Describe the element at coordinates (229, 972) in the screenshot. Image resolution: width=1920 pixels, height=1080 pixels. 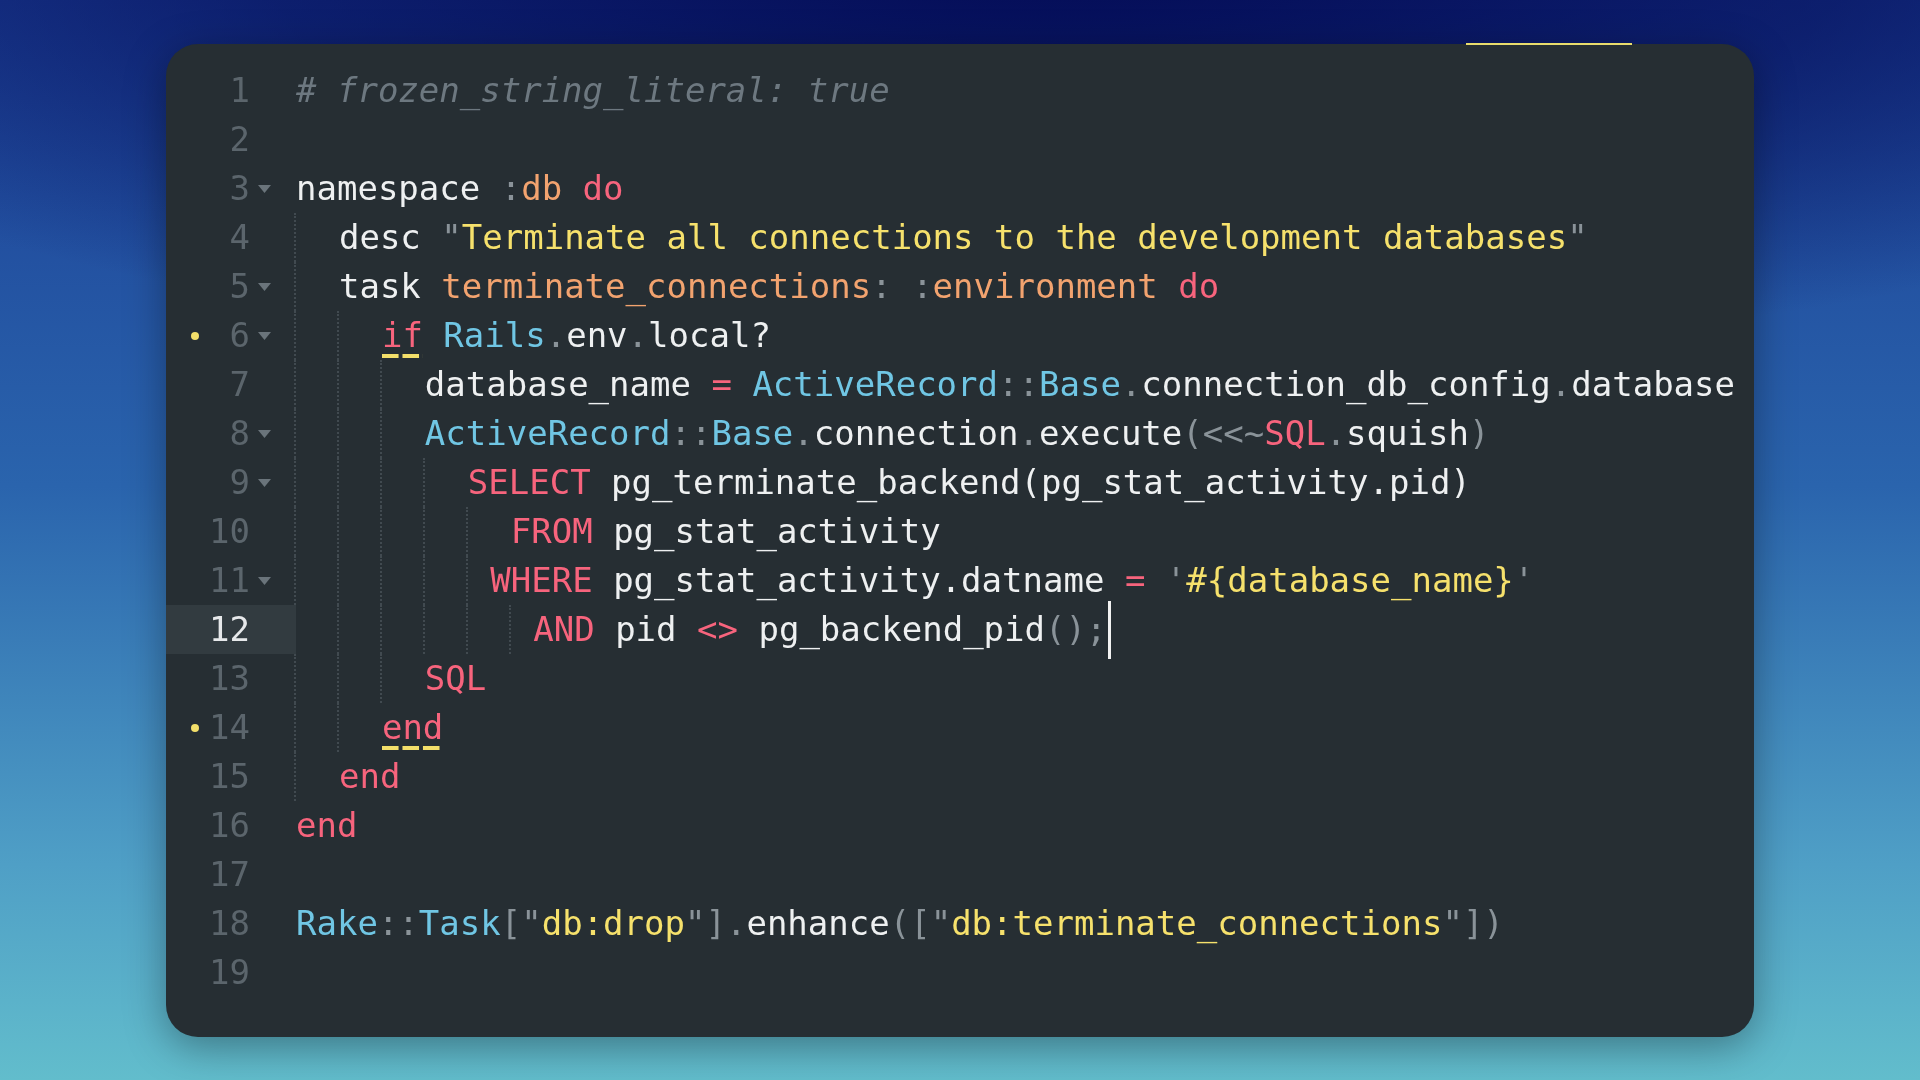
I see `line-number: 19` at that location.